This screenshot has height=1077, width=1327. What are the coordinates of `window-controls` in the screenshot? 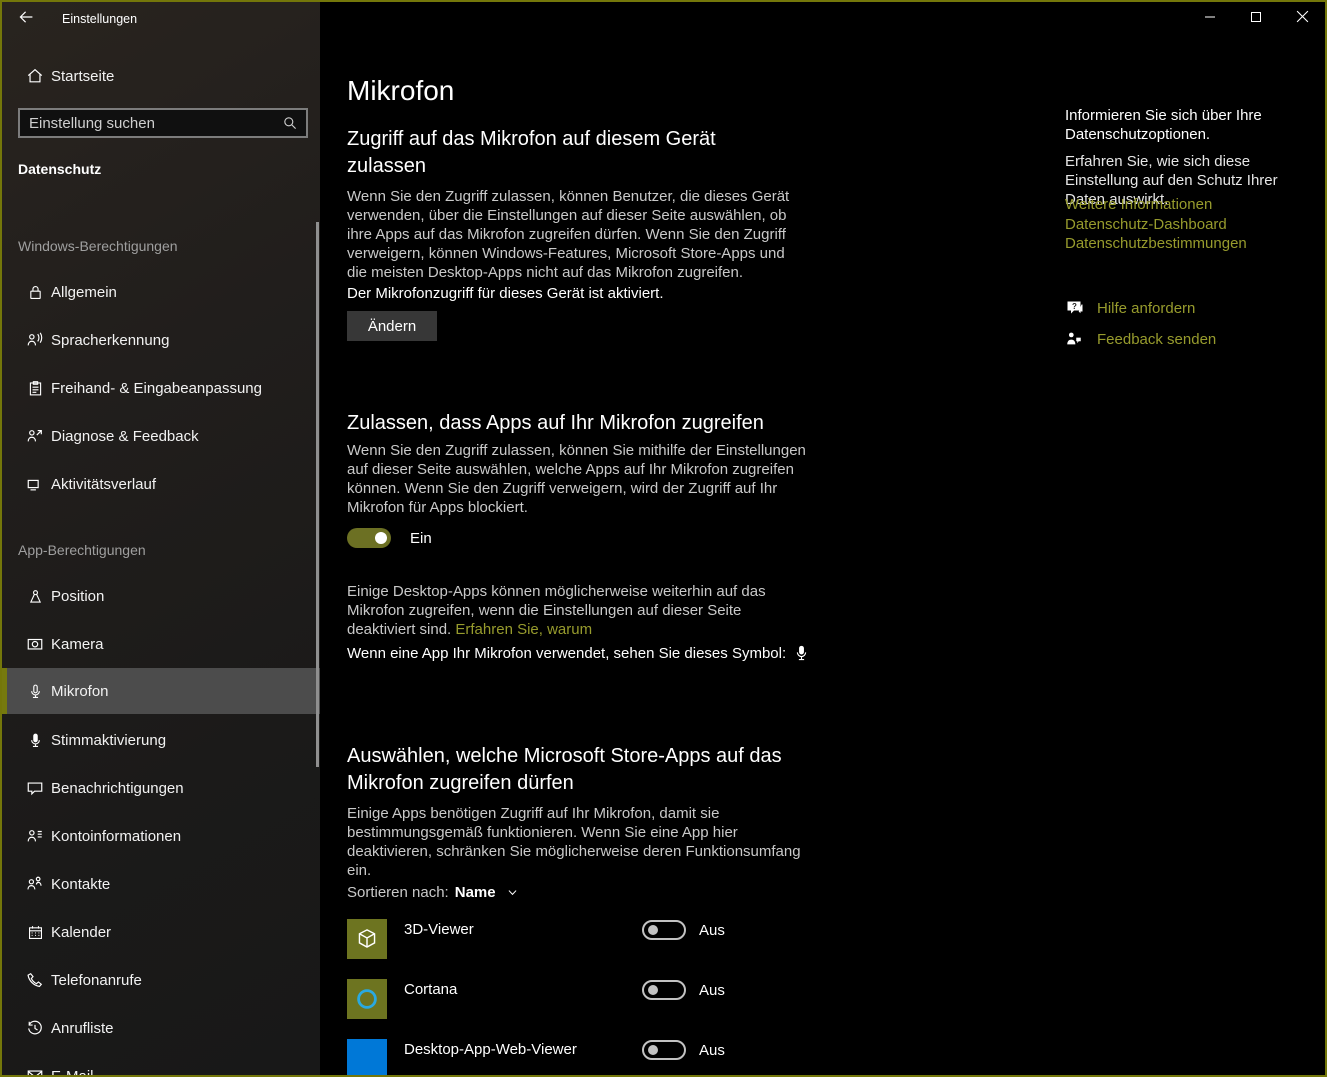 It's located at (1256, 18).